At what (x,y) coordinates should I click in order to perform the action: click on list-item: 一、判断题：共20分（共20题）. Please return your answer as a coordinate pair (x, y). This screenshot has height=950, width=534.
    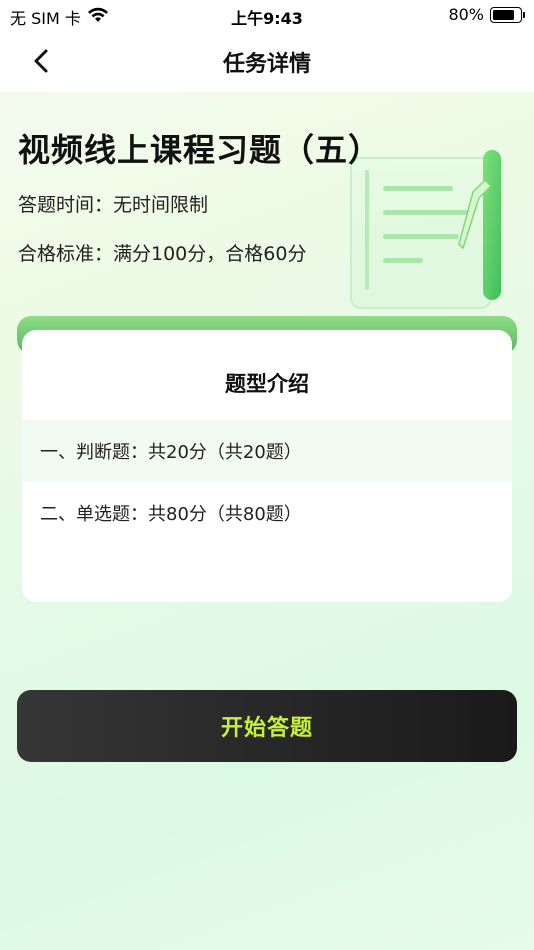
    Looking at the image, I should click on (267, 451).